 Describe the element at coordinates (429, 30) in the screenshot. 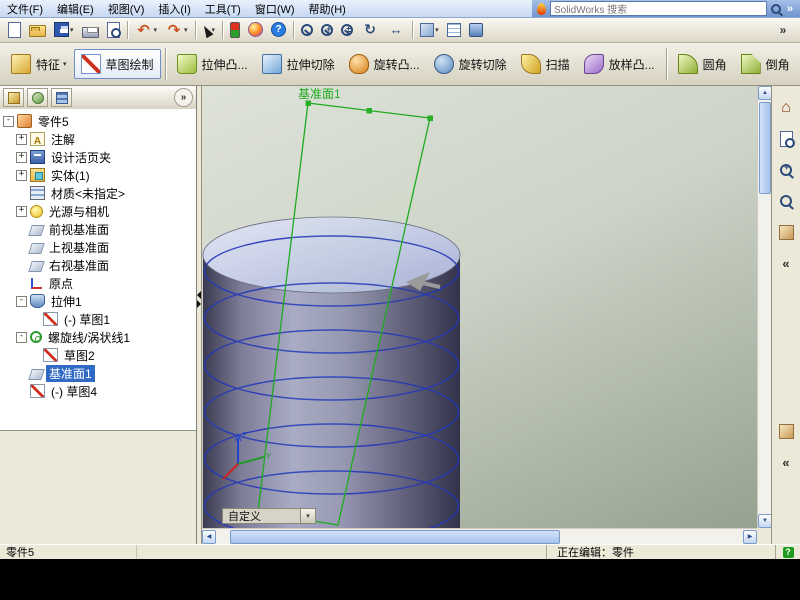

I see `standard-views-button: ▾` at that location.